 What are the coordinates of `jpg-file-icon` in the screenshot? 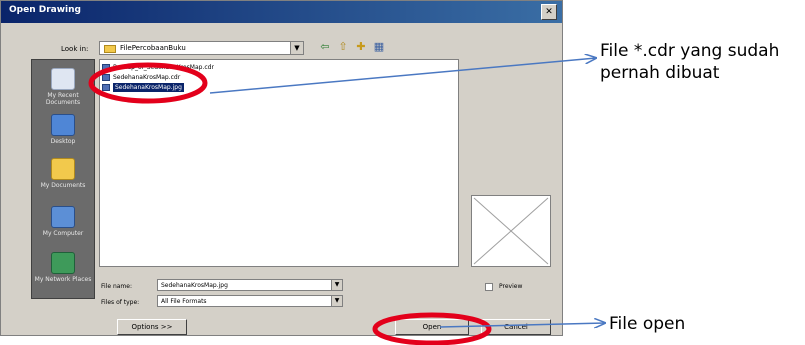 It's located at (106, 87).